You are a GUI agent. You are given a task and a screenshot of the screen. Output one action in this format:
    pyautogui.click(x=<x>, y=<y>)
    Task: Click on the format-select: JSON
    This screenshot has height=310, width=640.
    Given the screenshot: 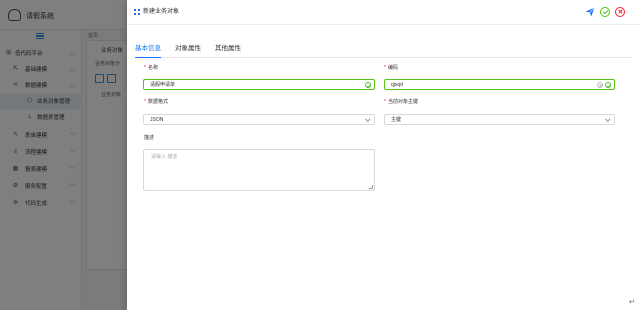 What is the action you would take?
    pyautogui.click(x=259, y=119)
    